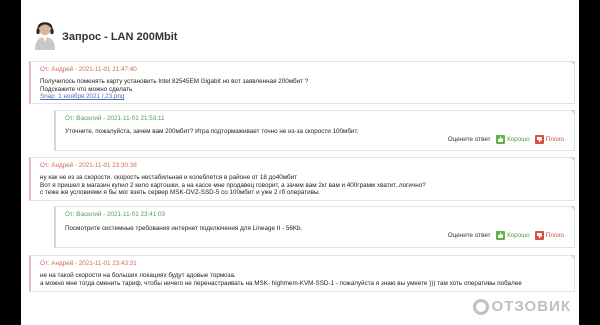  What do you see at coordinates (480, 306) in the screenshot?
I see `logo-ring-icon` at bounding box center [480, 306].